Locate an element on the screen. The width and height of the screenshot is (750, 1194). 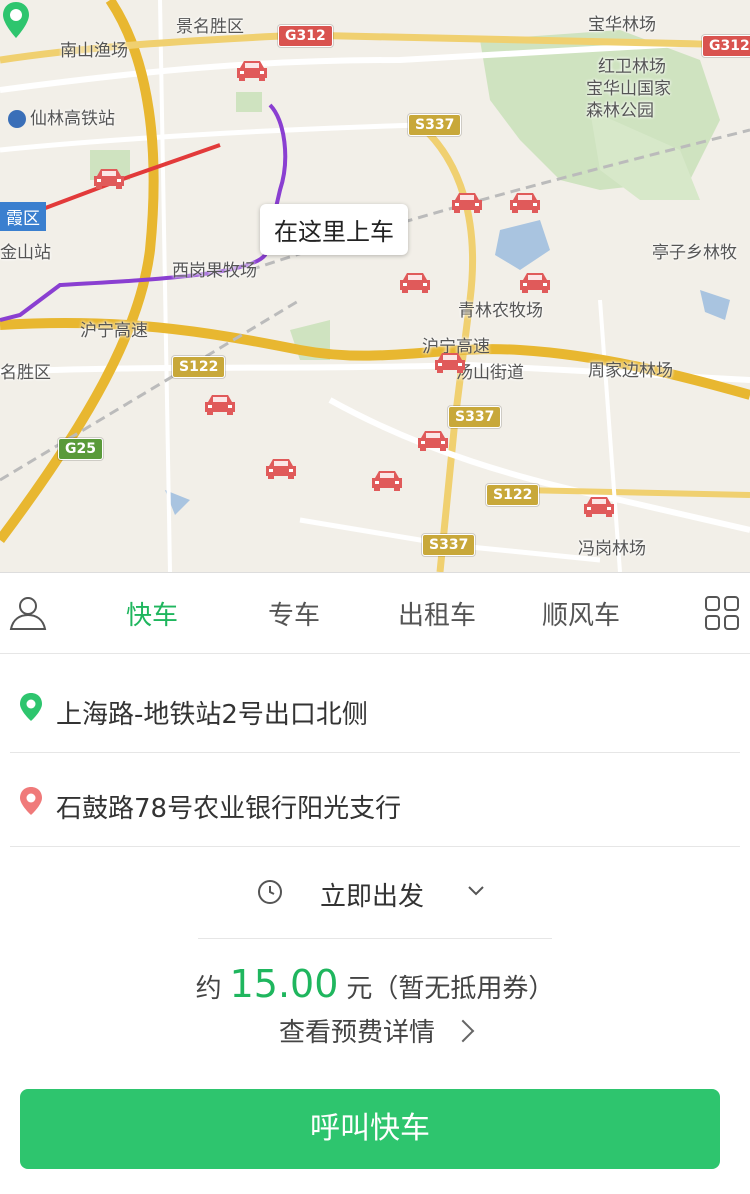
pickup-bubble: 在这里上车 is located at coordinates (334, 229).